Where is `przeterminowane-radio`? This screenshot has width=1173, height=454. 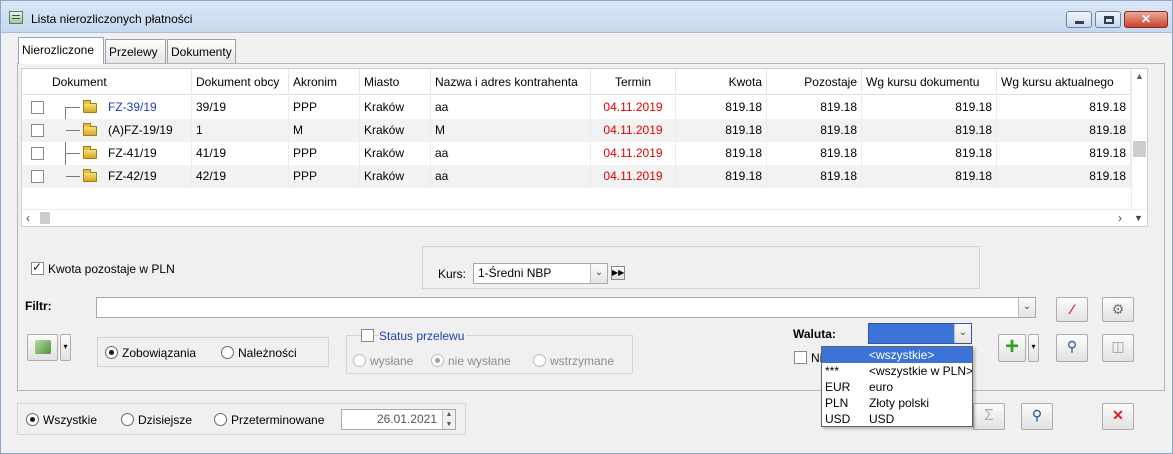
przeterminowane-radio is located at coordinates (220, 419).